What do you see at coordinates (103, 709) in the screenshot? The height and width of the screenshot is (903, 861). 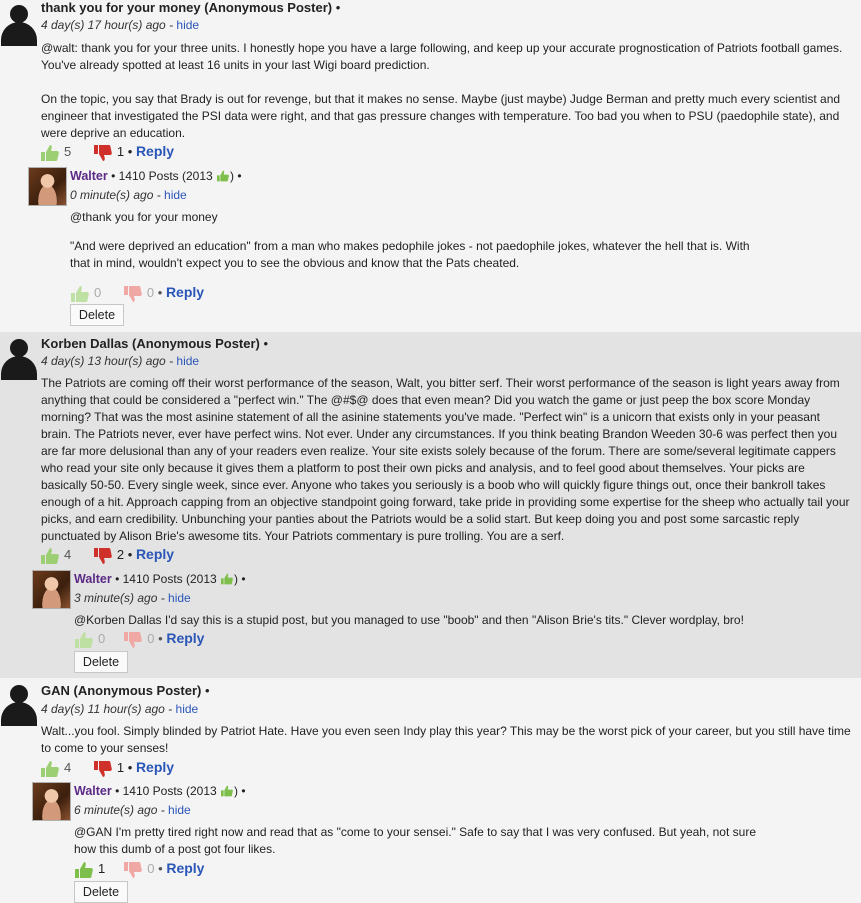 I see `comment-time: 4 day(s) 11 hour(s) ago` at bounding box center [103, 709].